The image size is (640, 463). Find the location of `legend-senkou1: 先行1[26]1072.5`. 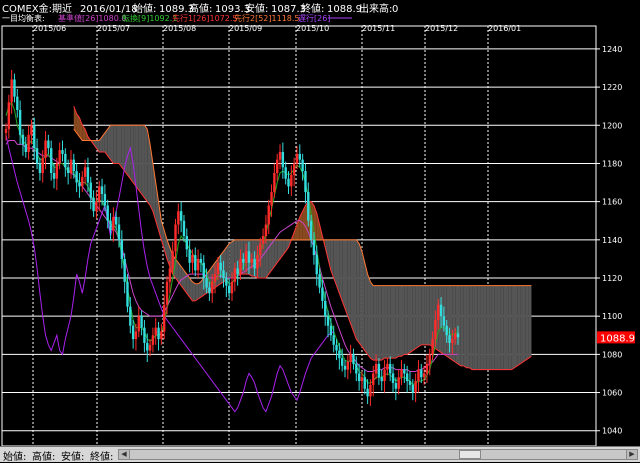

legend-senkou1: 先行1[26]1072.5 is located at coordinates (205, 18).